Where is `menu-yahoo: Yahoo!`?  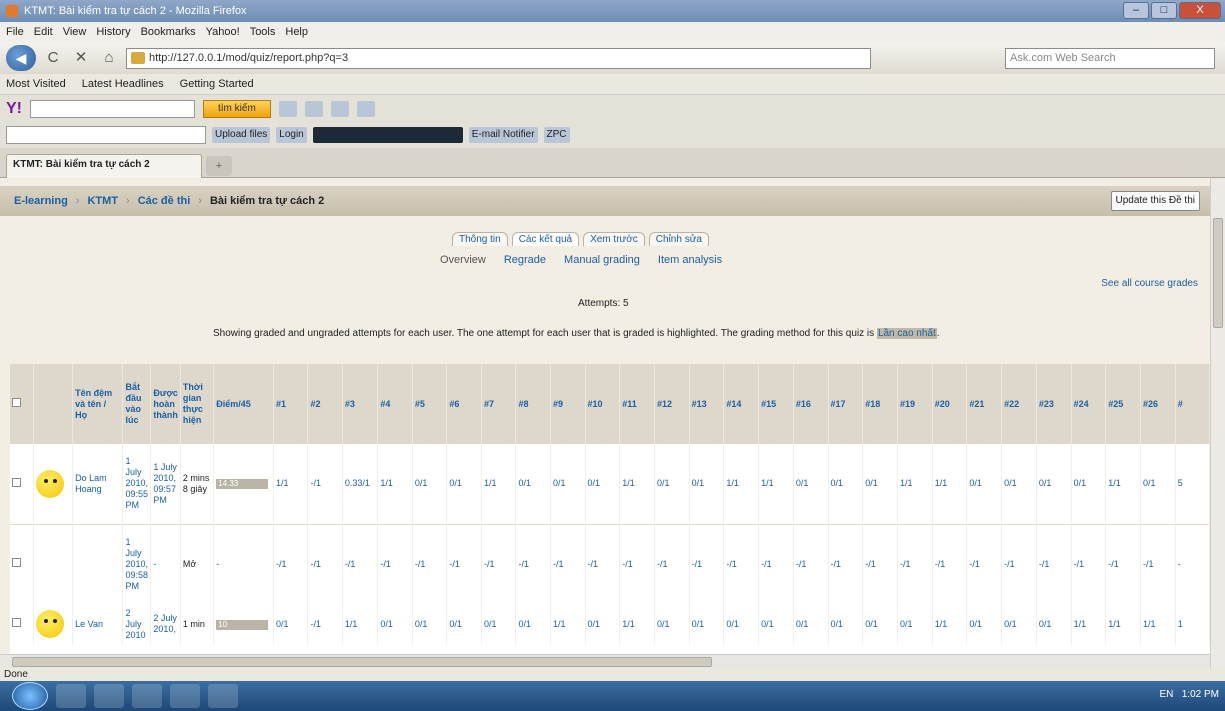 menu-yahoo: Yahoo! is located at coordinates (223, 32).